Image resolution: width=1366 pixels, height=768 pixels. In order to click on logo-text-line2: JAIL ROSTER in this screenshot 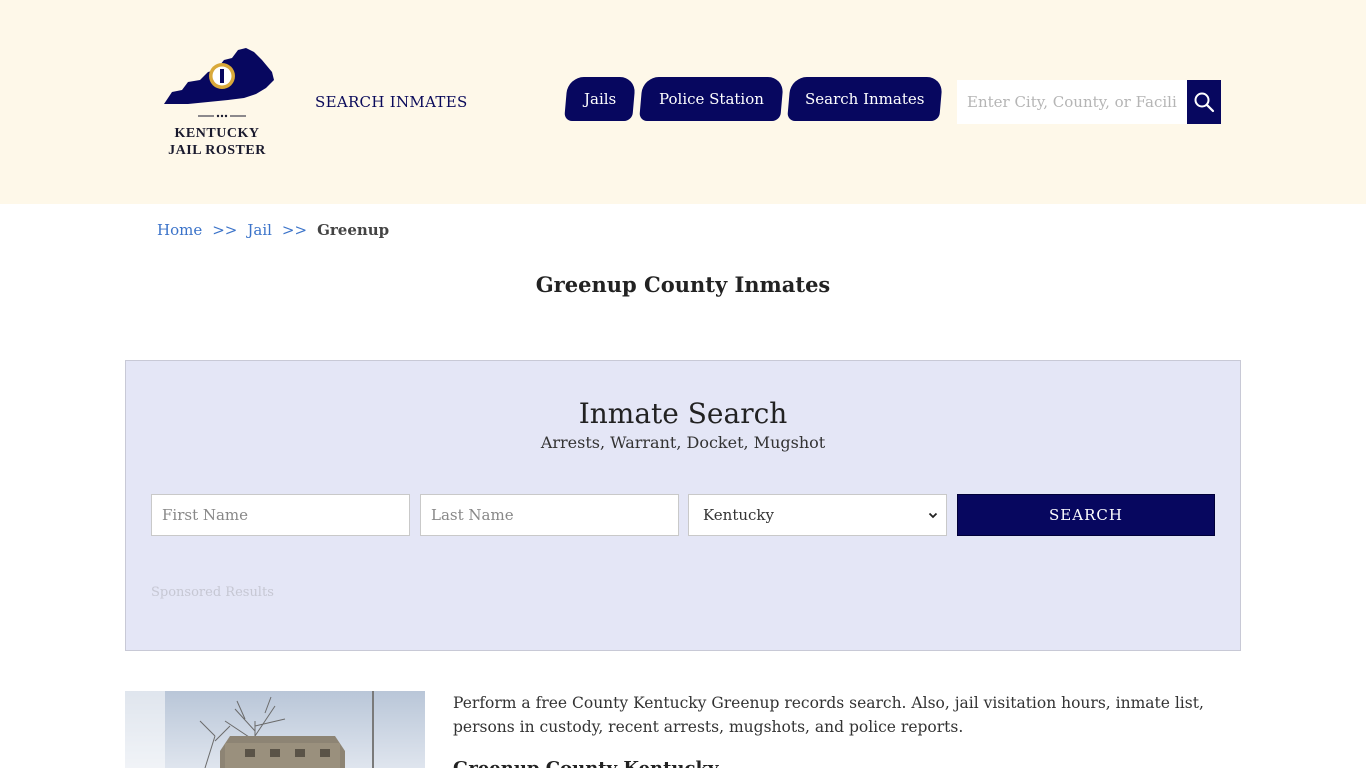, I will do `click(217, 150)`.